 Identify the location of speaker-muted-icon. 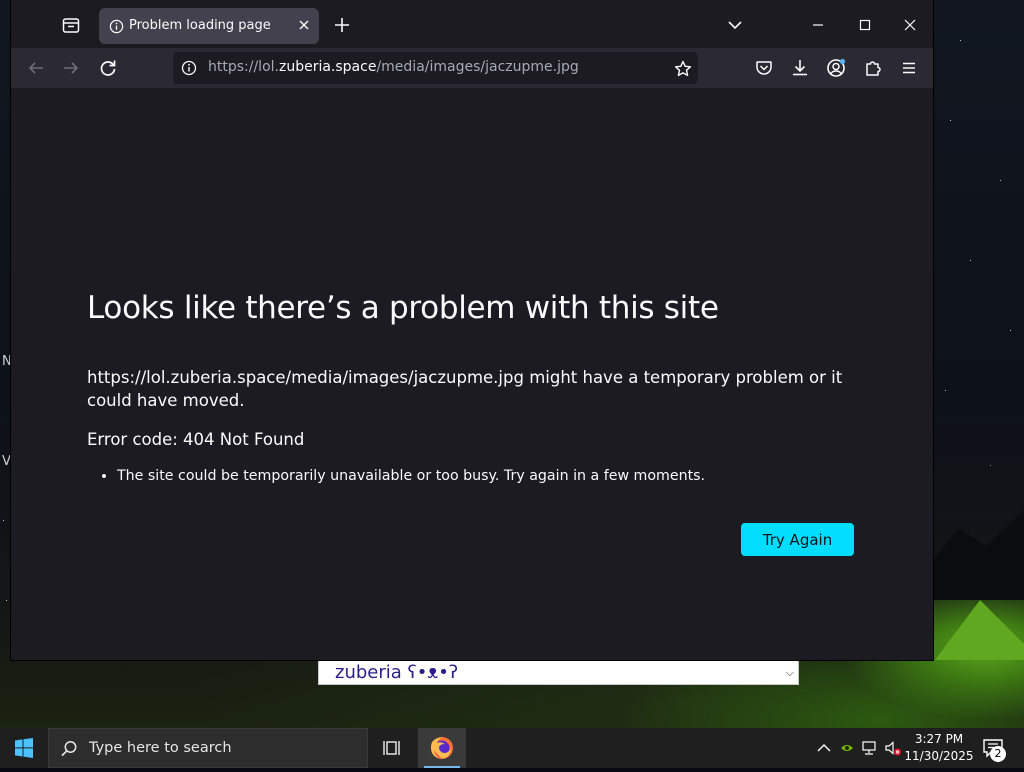
(893, 748).